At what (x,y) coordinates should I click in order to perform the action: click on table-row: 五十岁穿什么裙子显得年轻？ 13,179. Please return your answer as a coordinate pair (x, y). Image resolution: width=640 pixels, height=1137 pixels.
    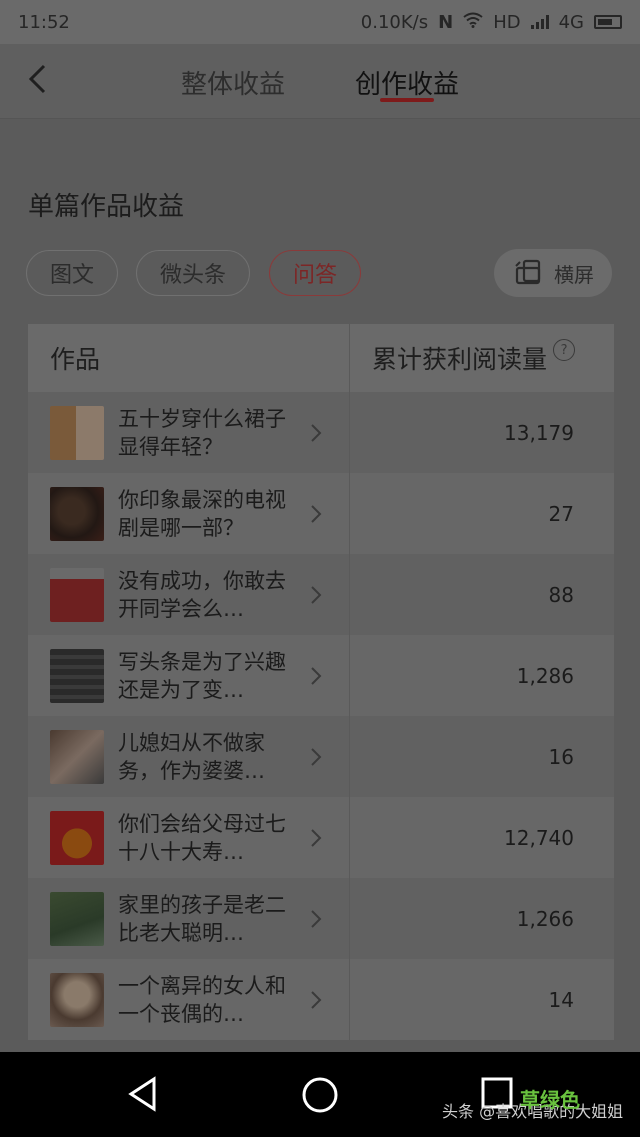
    Looking at the image, I should click on (321, 432).